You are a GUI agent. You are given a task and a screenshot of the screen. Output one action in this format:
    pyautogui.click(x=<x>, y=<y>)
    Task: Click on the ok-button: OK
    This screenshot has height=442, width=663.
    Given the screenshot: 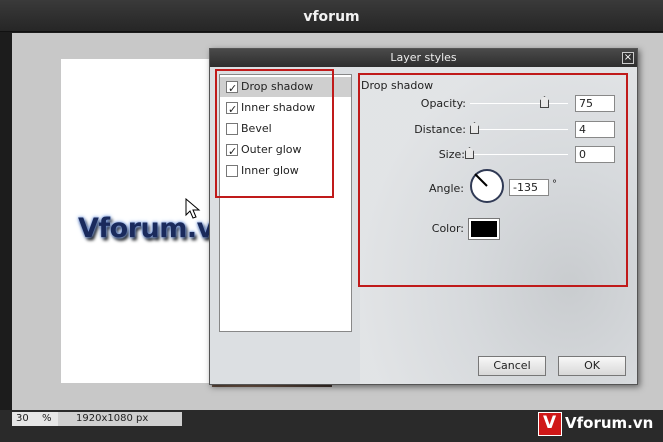 What is the action you would take?
    pyautogui.click(x=592, y=366)
    